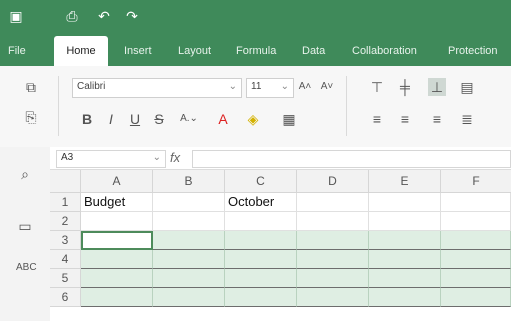 This screenshot has width=511, height=321. What do you see at coordinates (333, 202) in the screenshot?
I see `cell-d1` at bounding box center [333, 202].